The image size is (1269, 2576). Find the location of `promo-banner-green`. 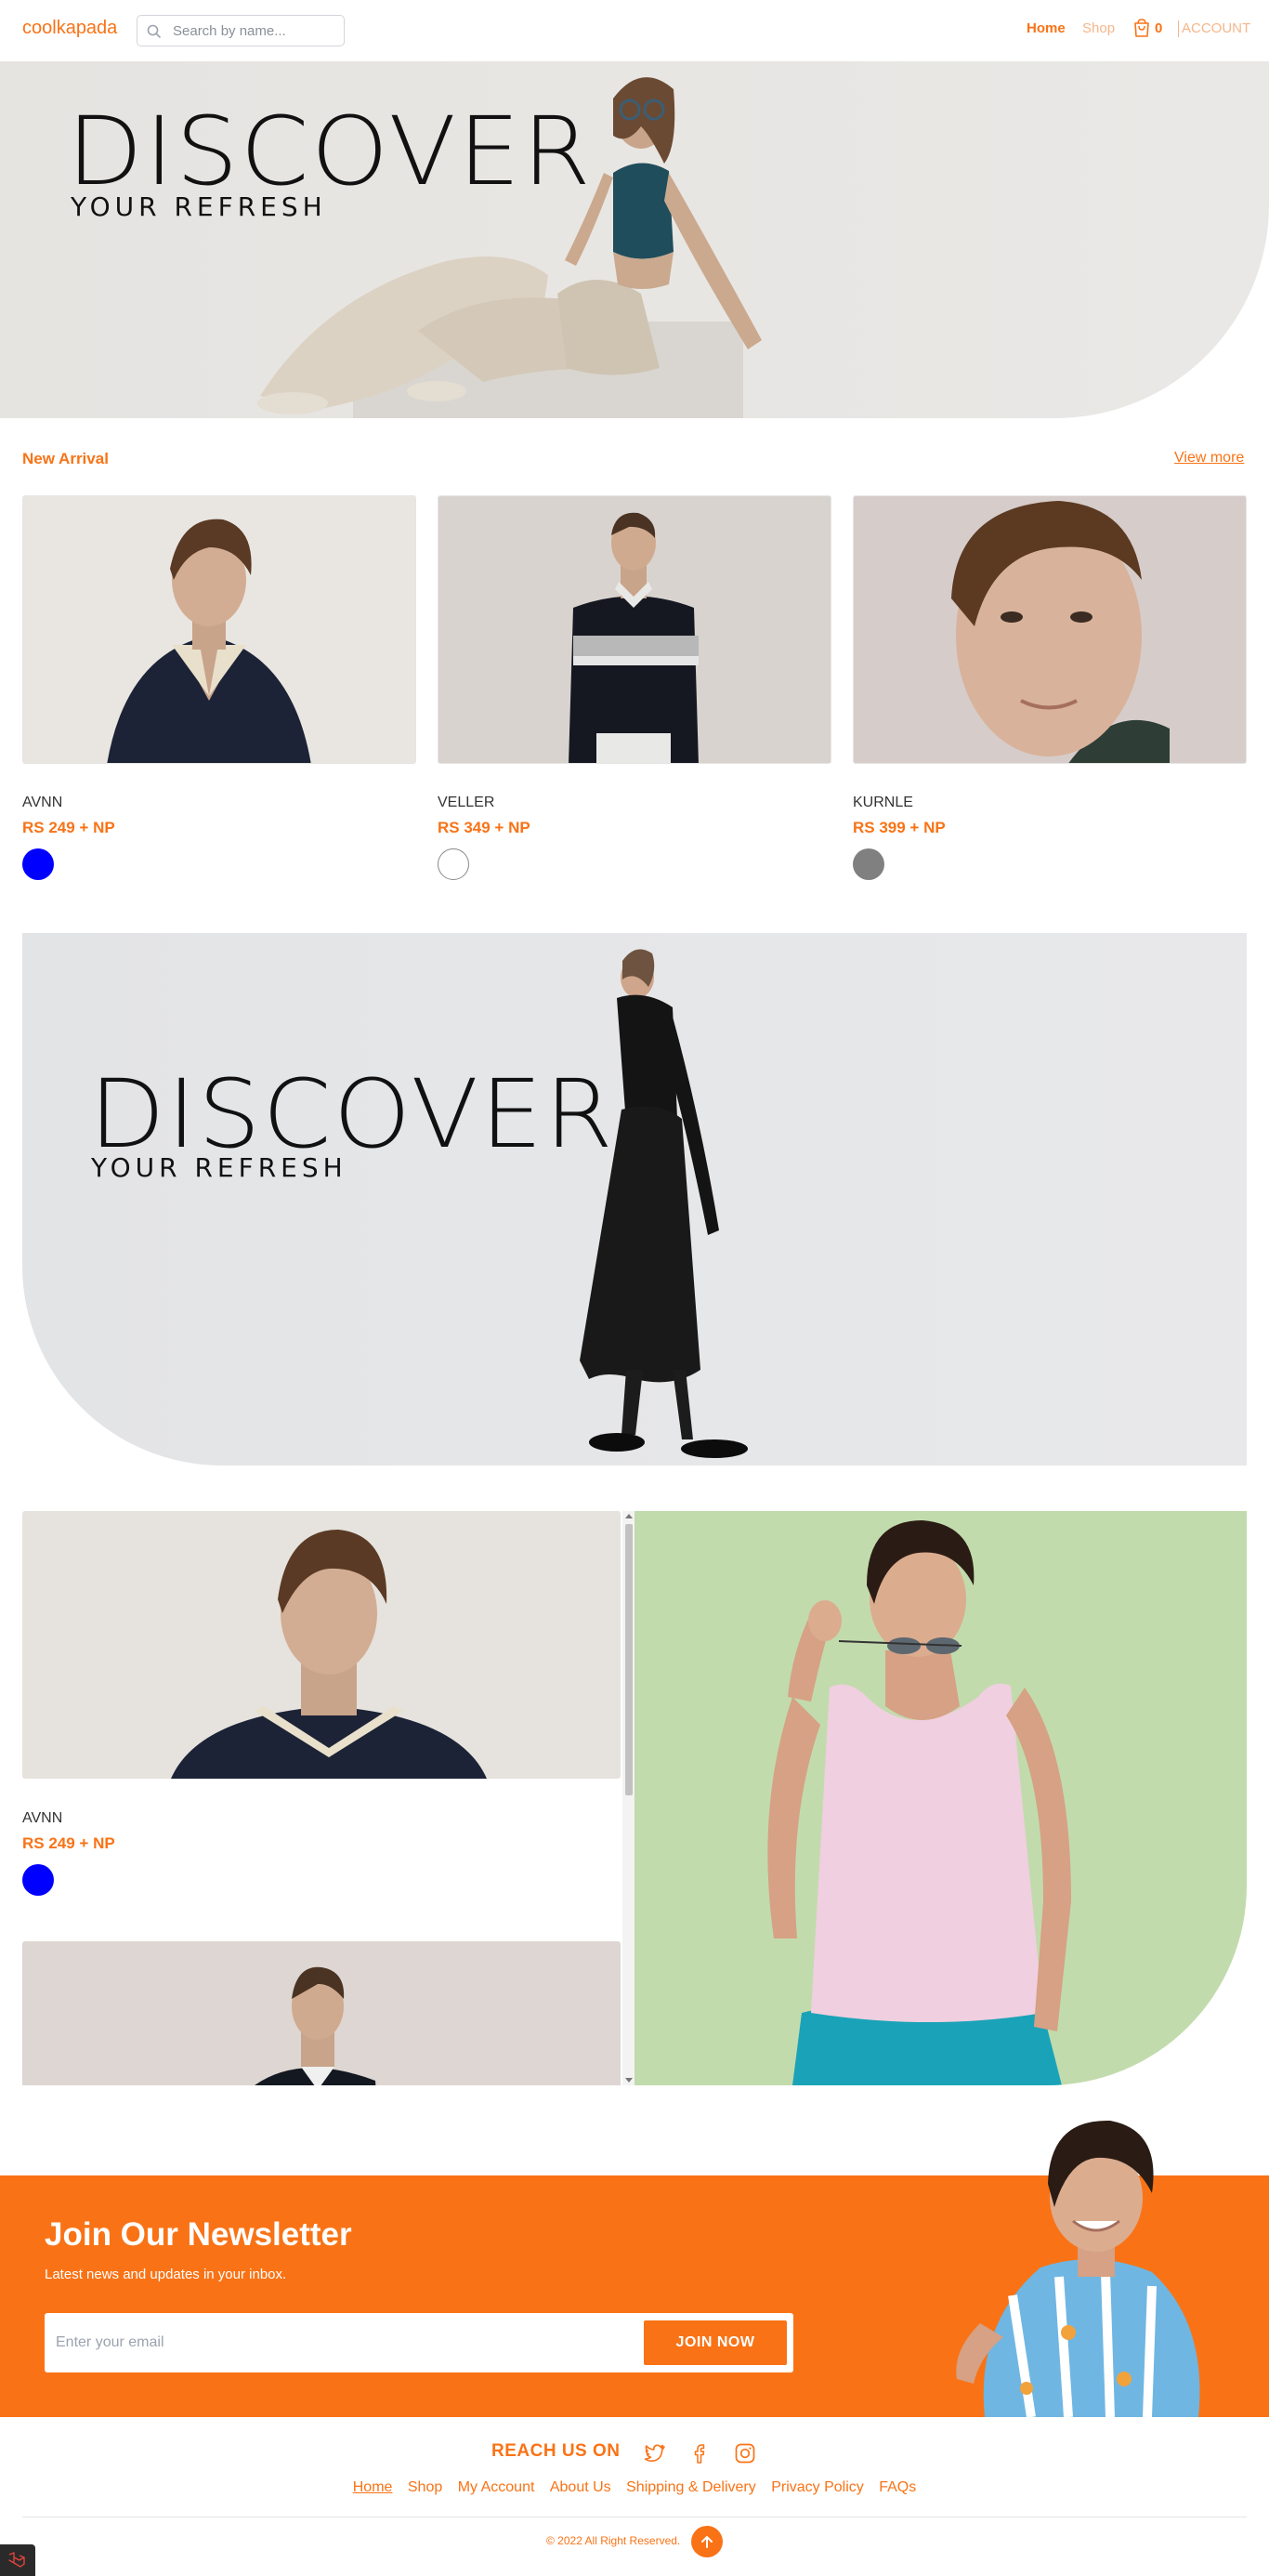

promo-banner-green is located at coordinates (941, 1798).